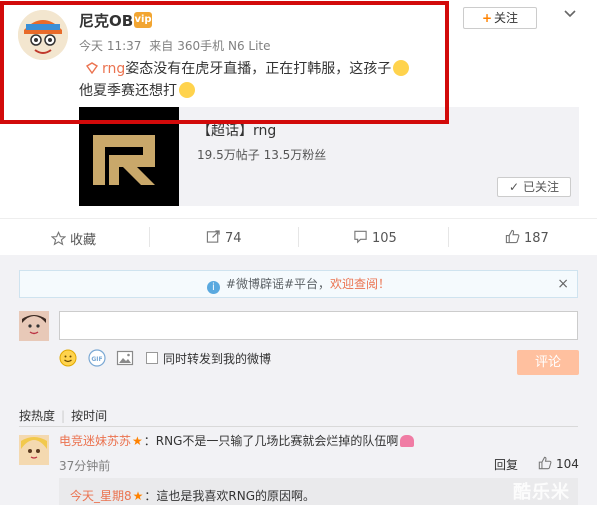 Image resolution: width=597 pixels, height=505 pixels. I want to click on action-bar: 收藏 74 105 187, so click(298, 235).